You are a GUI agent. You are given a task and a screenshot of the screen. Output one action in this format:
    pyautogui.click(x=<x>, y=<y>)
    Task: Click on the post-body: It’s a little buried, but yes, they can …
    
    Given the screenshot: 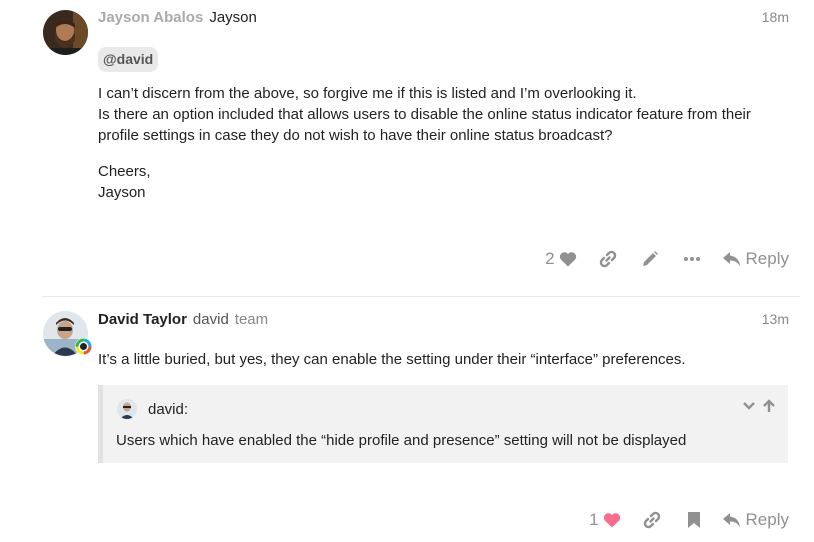 What is the action you would take?
    pyautogui.click(x=392, y=359)
    